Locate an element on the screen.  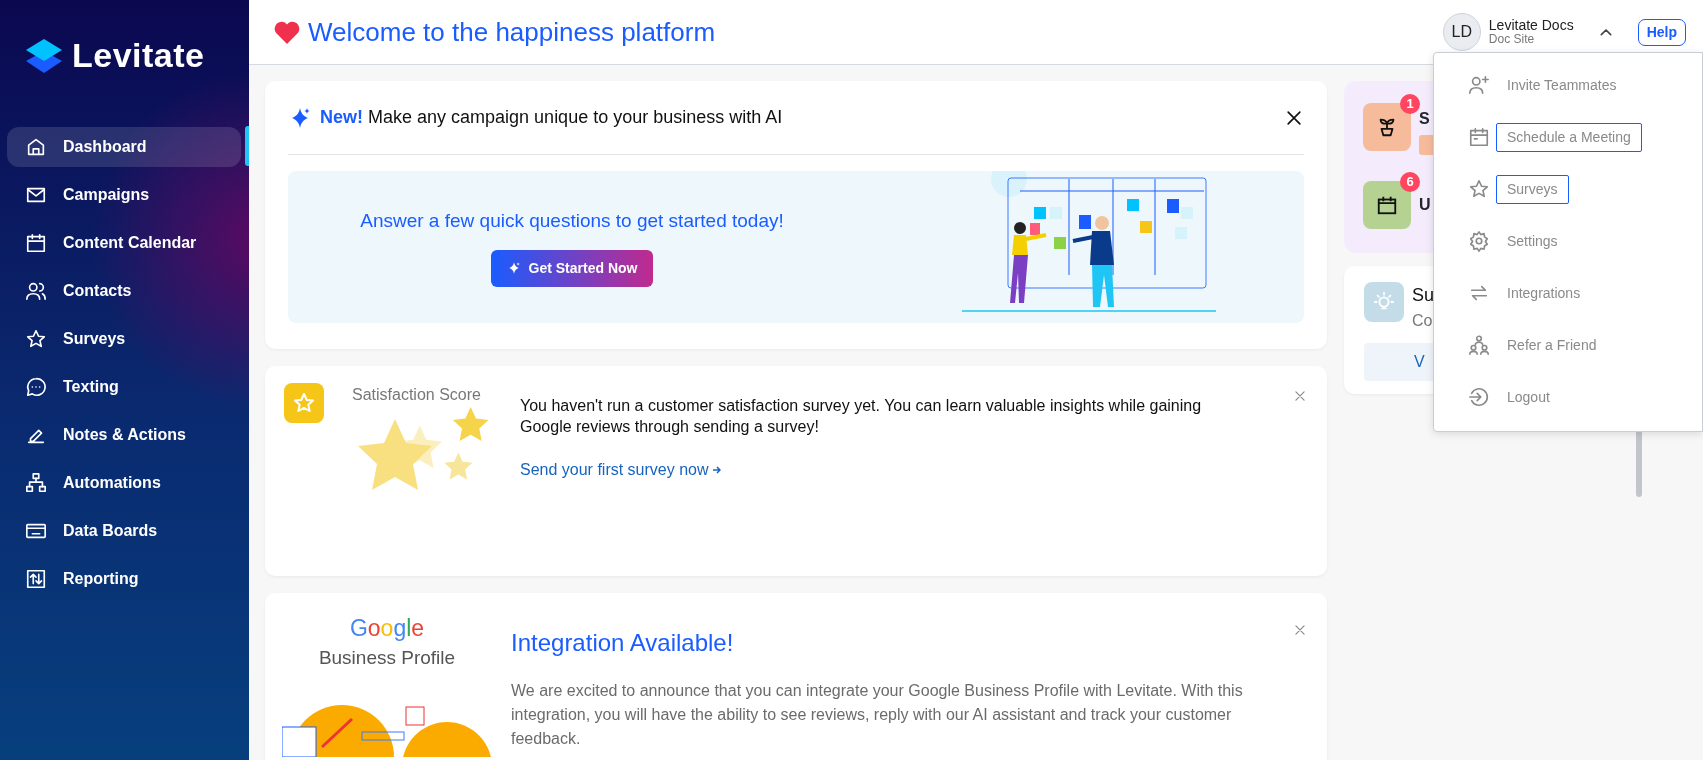
get-started-button: Get Started Now is located at coordinates (572, 268).